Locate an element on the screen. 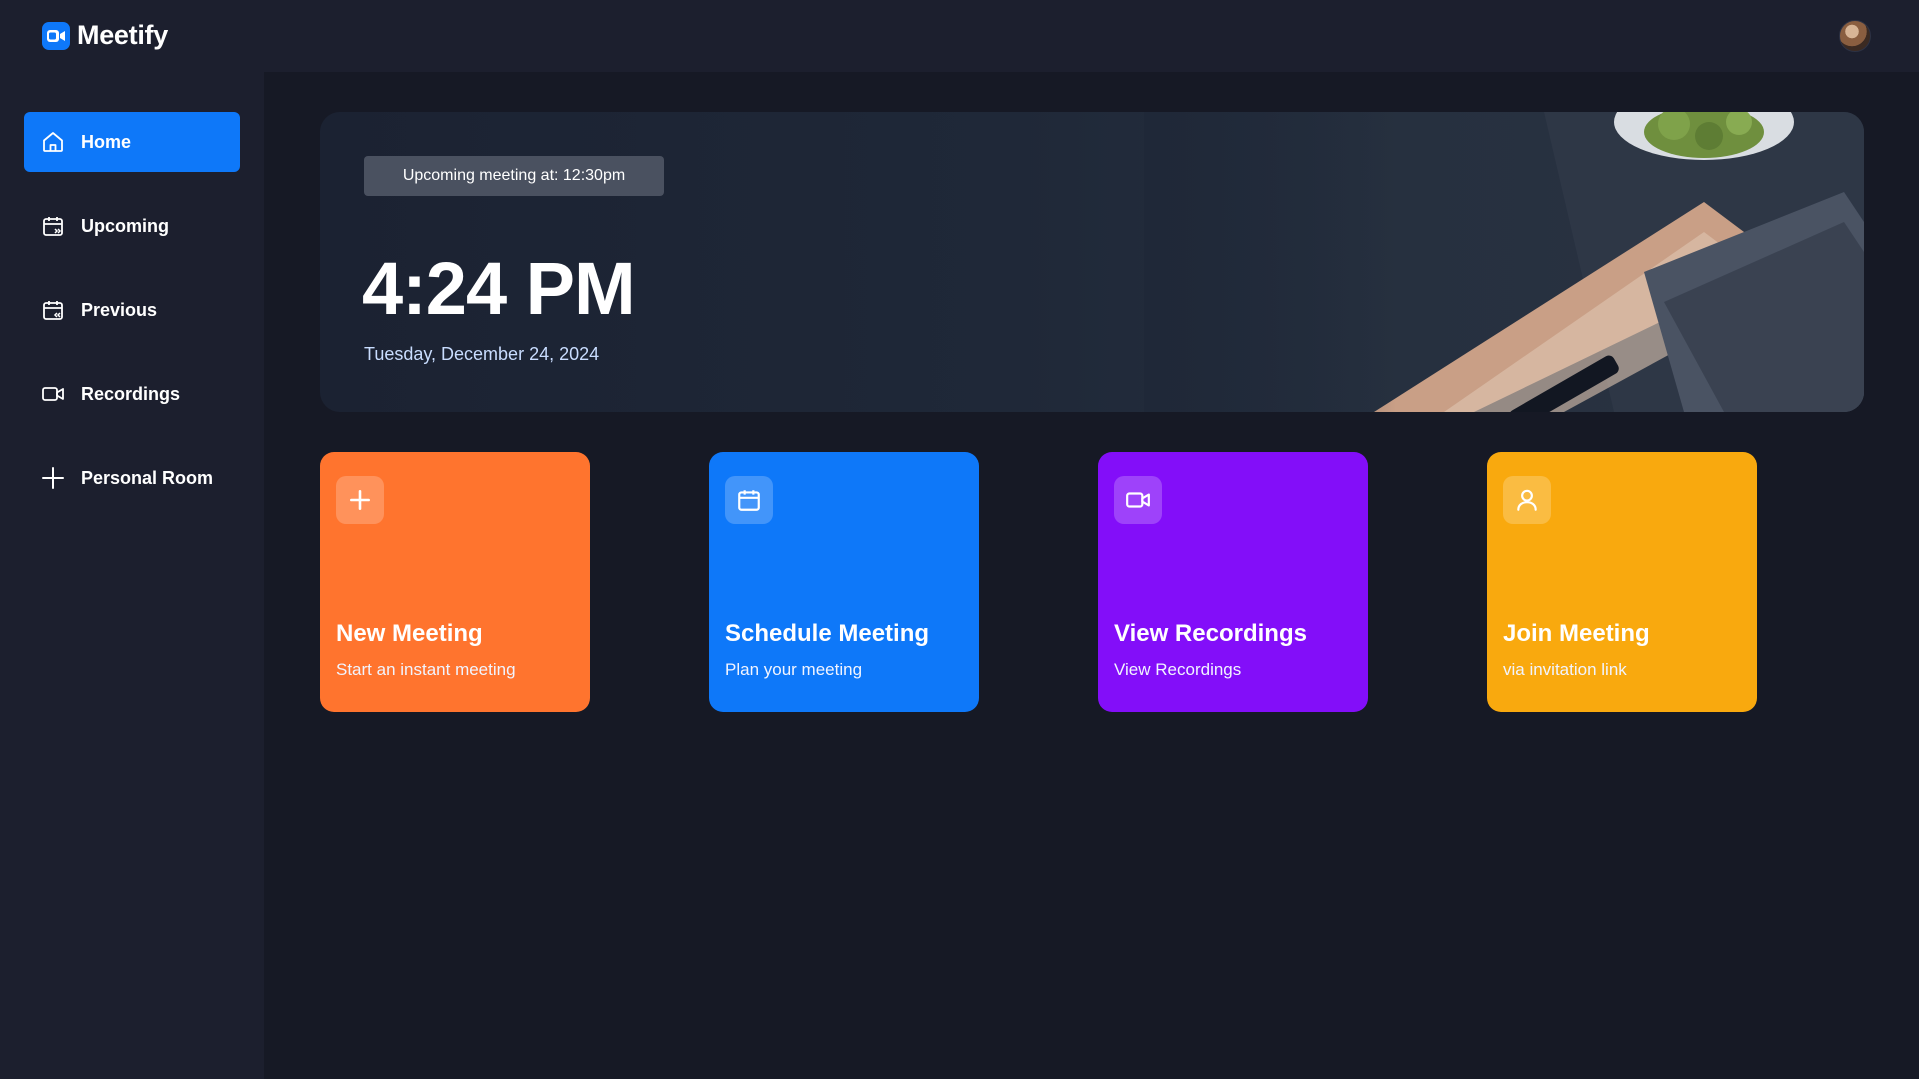  card-title: View Recordings is located at coordinates (1210, 633).